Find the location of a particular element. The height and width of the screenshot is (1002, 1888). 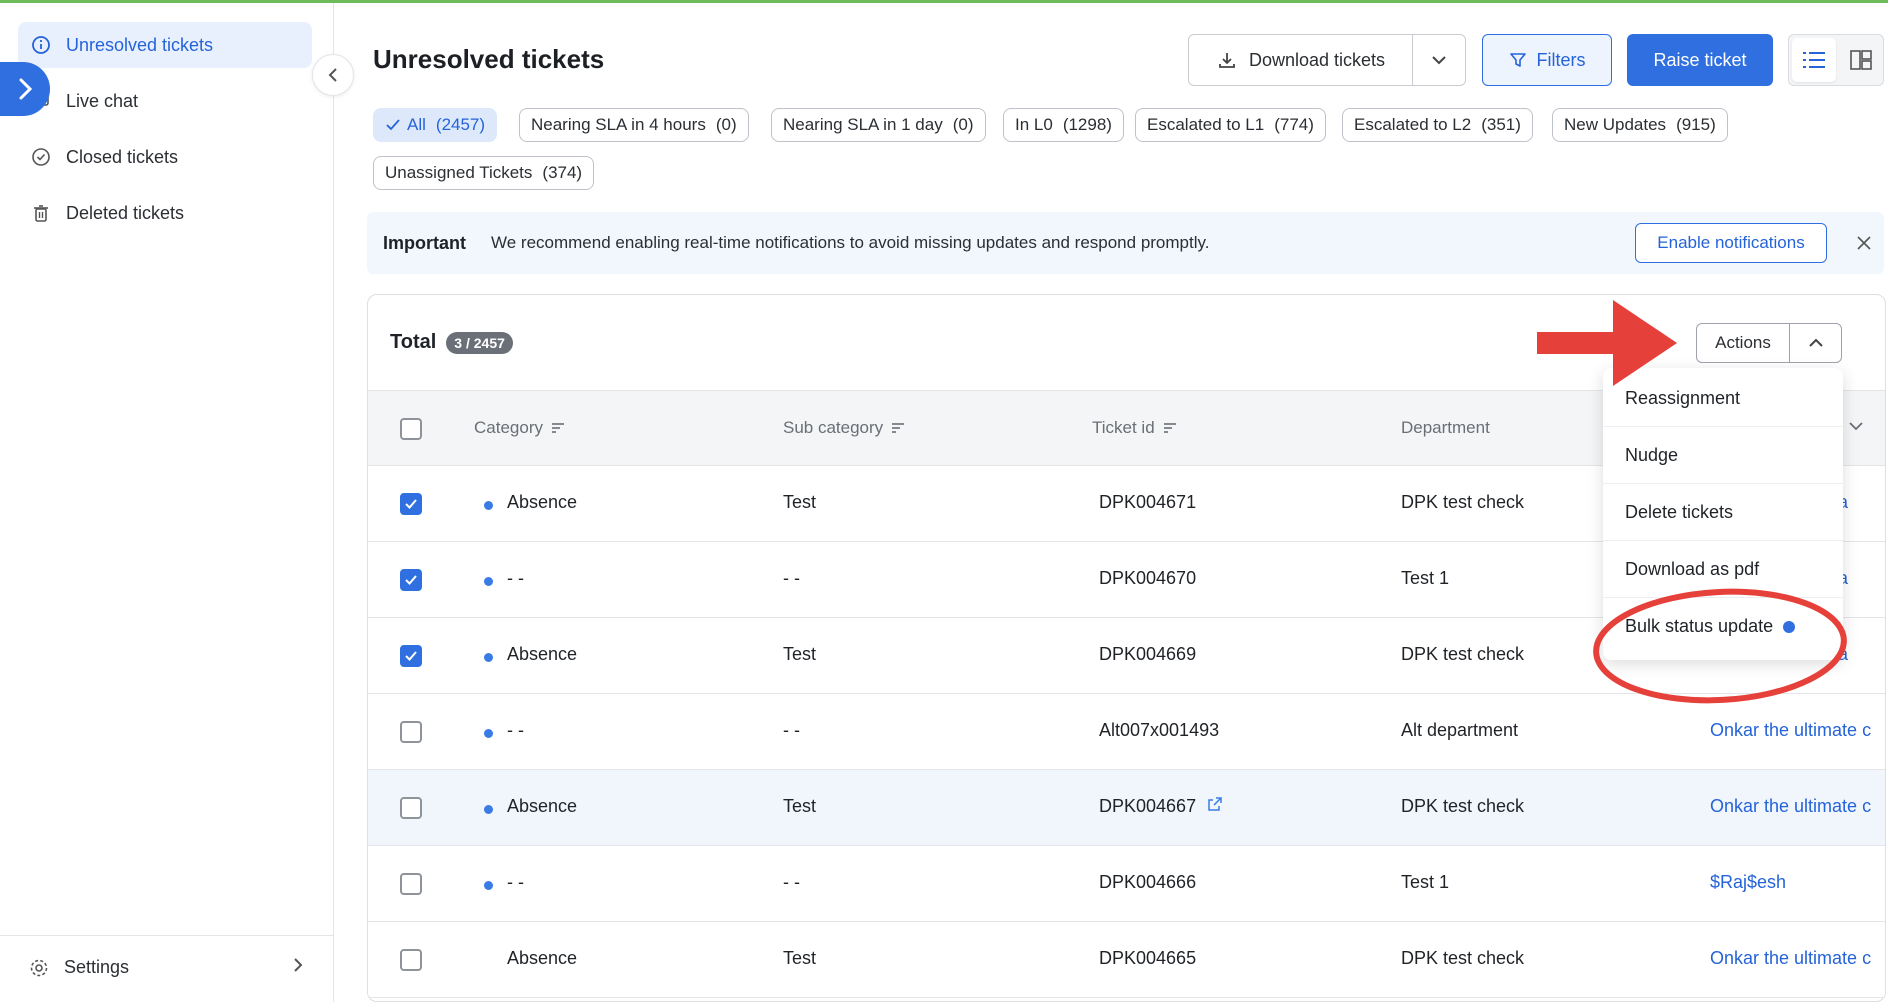

menu-item-delete-tickets: Delete tickets is located at coordinates (1723, 512).